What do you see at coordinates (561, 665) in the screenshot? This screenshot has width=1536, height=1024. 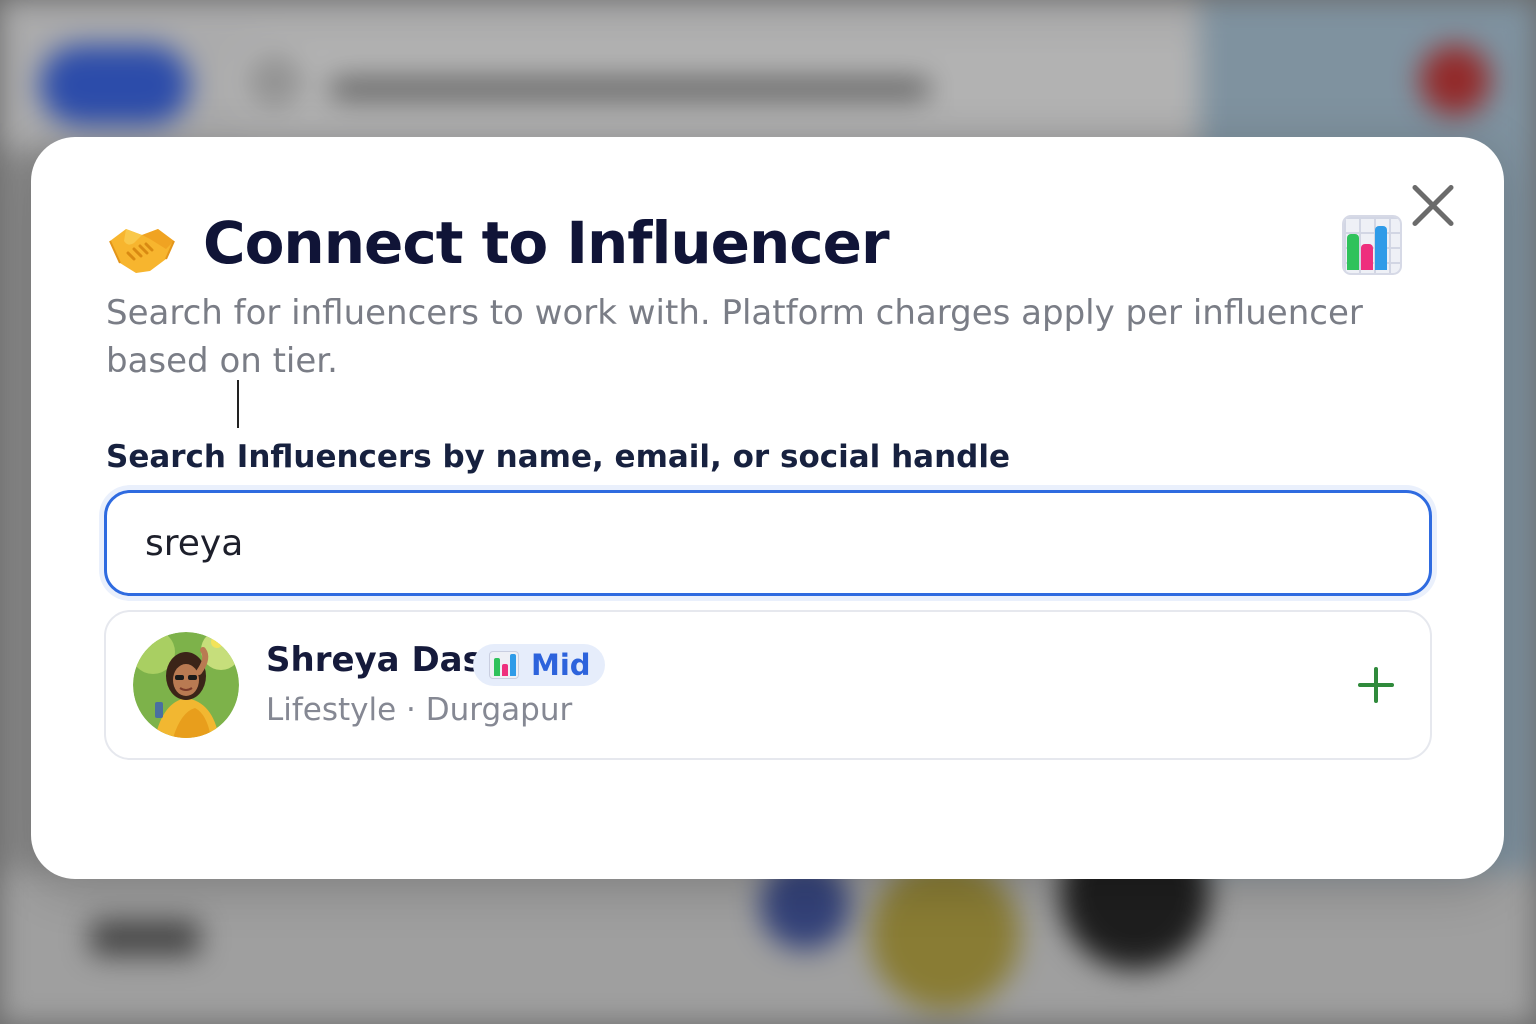 I see `tier-label: Mid` at bounding box center [561, 665].